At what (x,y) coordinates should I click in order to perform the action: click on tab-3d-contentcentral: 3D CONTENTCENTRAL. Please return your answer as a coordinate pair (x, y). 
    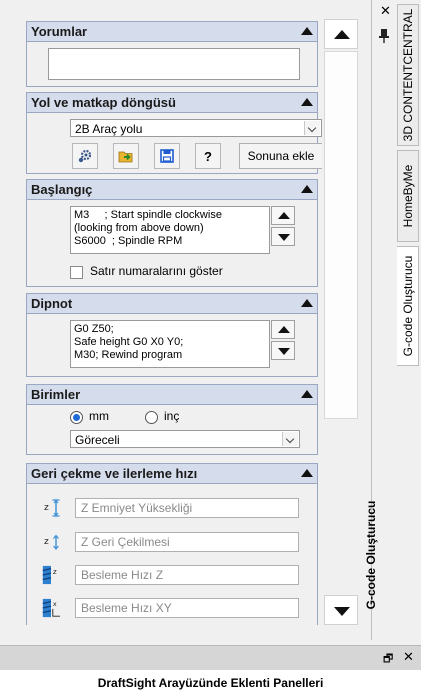
    Looking at the image, I should click on (408, 75).